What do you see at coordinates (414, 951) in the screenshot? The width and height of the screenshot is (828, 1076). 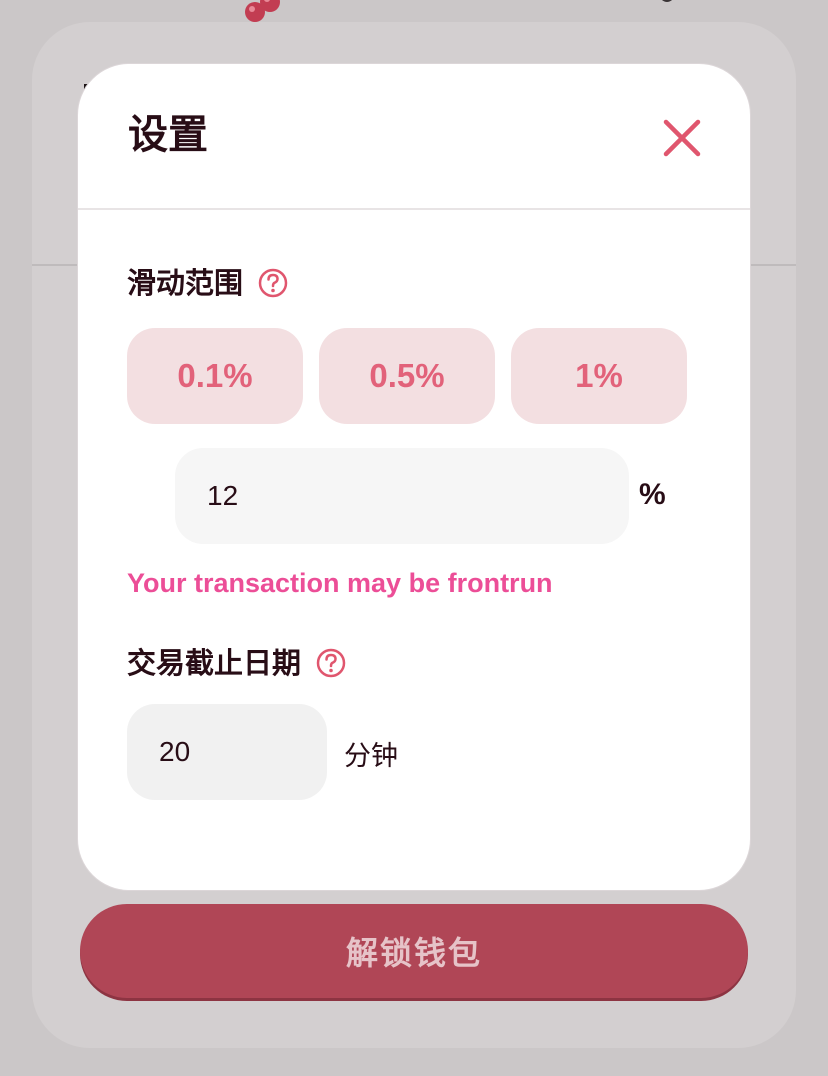 I see `unlock-wallet-button: 解锁钱包` at bounding box center [414, 951].